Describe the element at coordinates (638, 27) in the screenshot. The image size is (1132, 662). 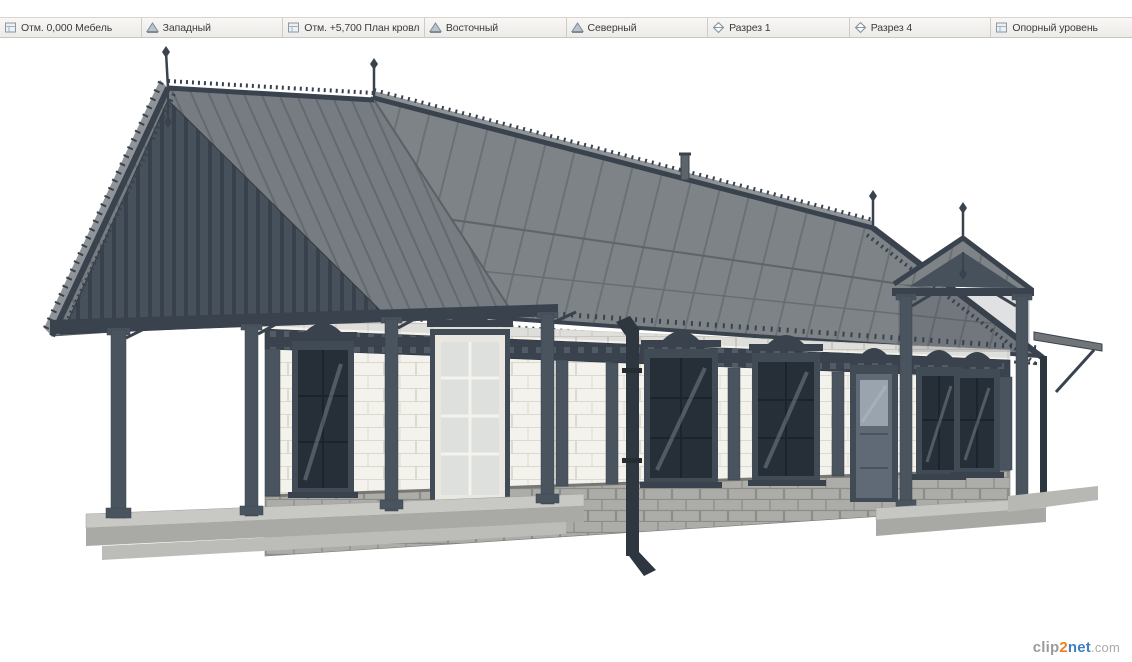
I see `view-tab-elevation-north: Северный` at that location.